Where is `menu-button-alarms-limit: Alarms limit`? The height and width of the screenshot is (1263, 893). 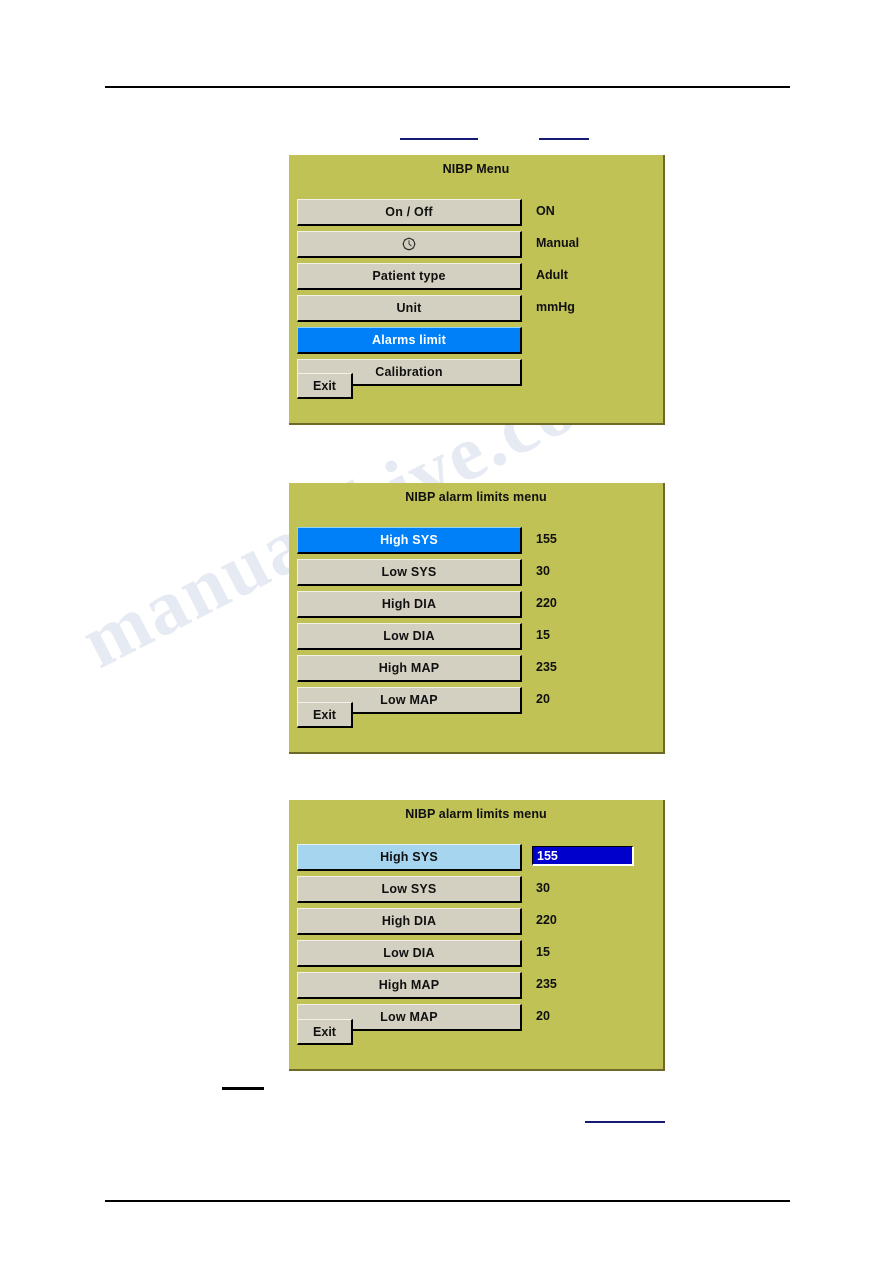 menu-button-alarms-limit: Alarms limit is located at coordinates (409, 340).